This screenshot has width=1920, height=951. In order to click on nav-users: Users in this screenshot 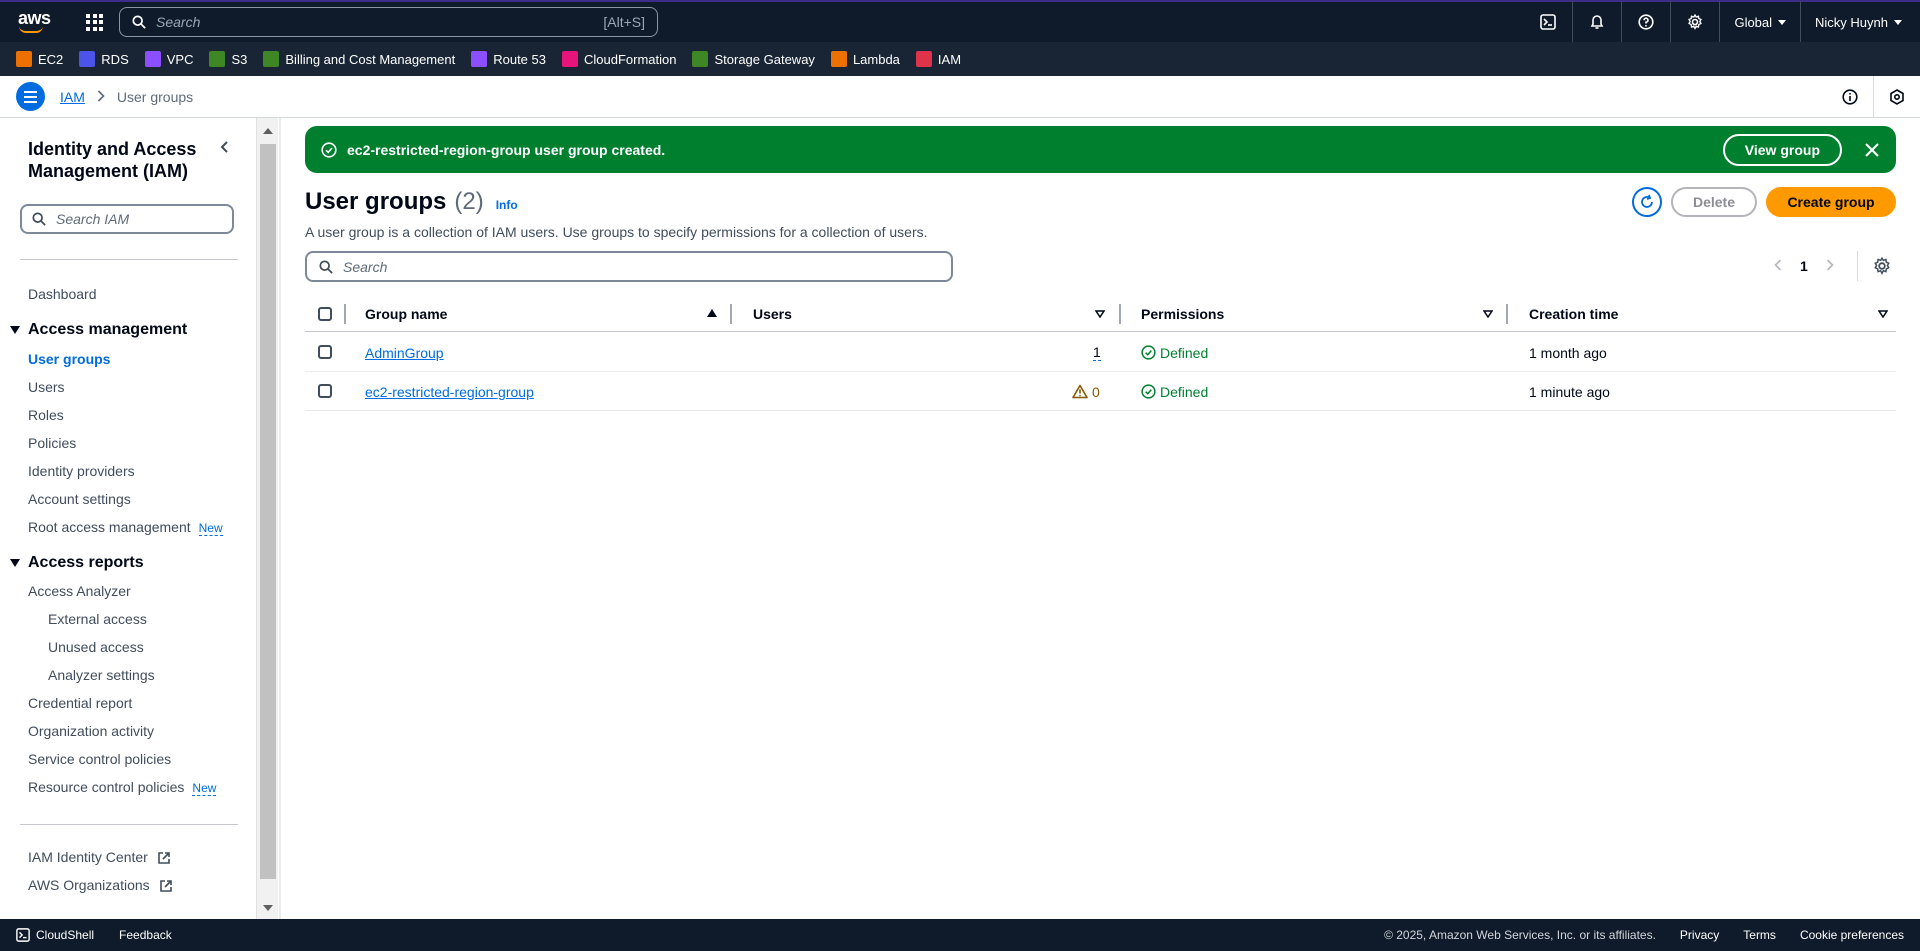, I will do `click(46, 387)`.